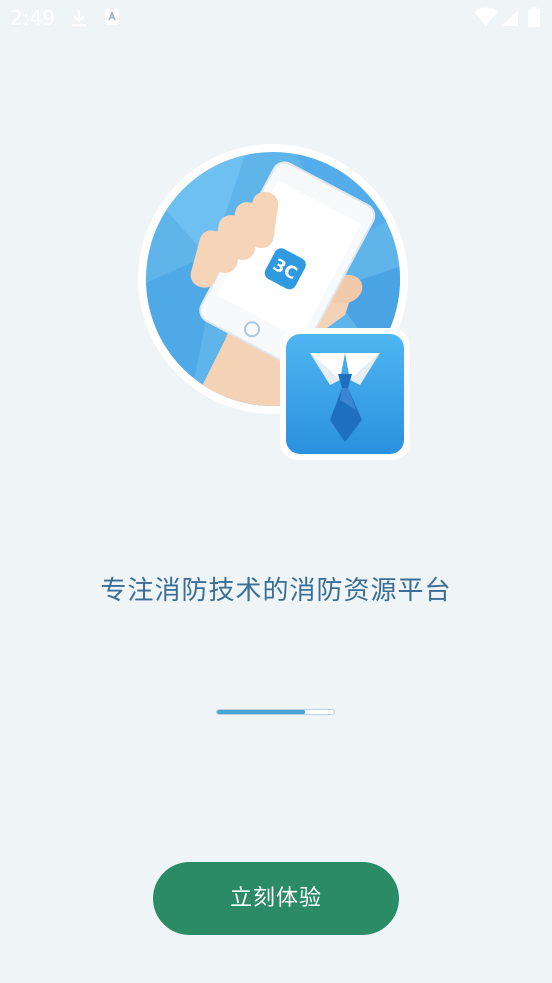 The image size is (552, 983). I want to click on status-time: 2:49, so click(32, 18).